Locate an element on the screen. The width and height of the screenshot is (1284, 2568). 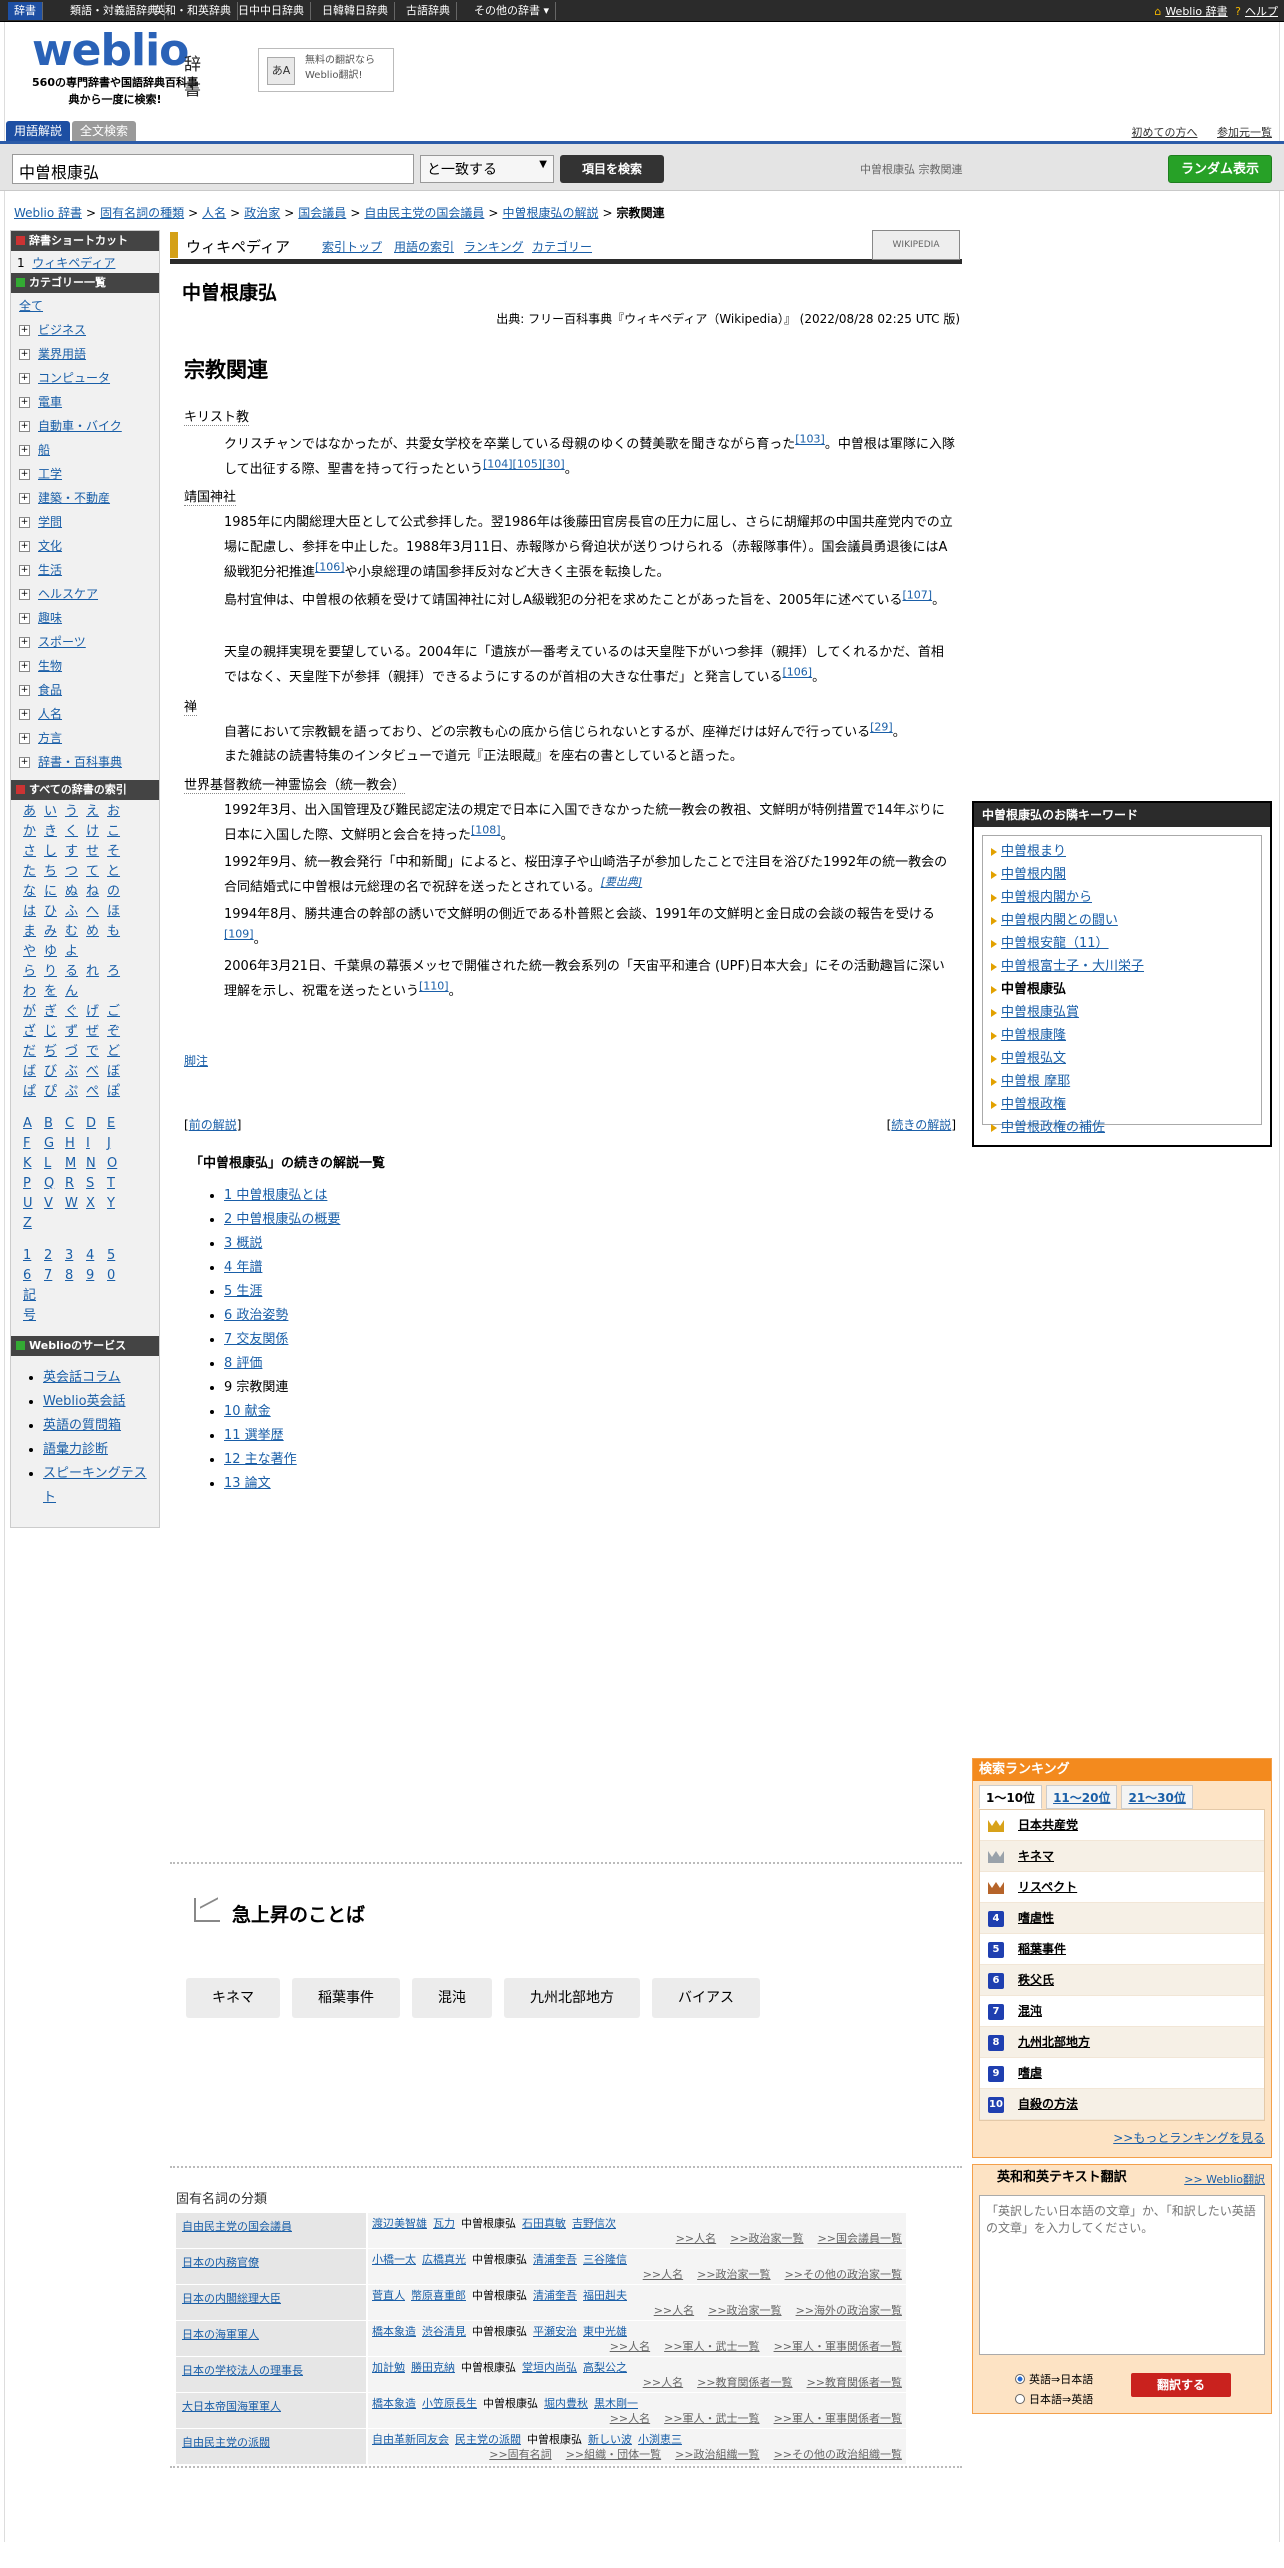
contents-link: 3 概説 is located at coordinates (243, 1243).